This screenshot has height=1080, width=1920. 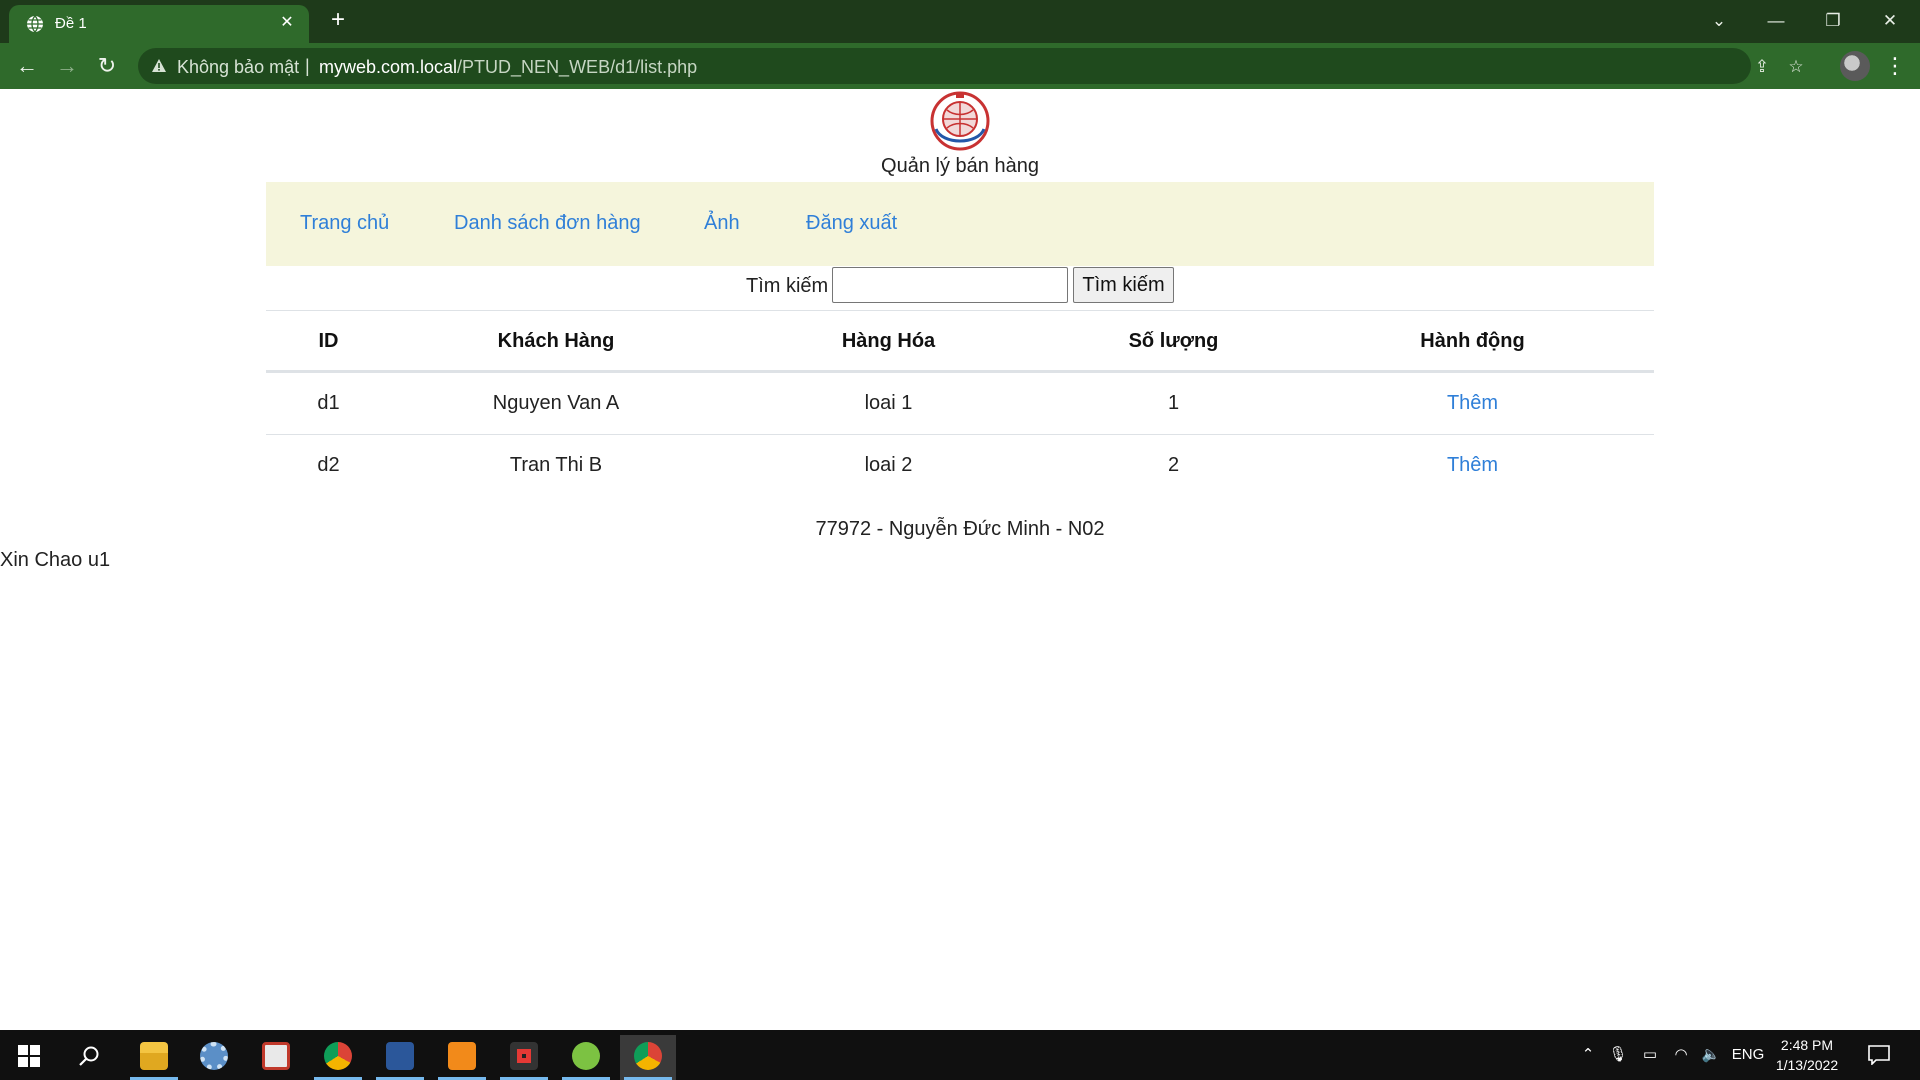 I want to click on column-header-product: Hàng Hóa, so click(x=888, y=341).